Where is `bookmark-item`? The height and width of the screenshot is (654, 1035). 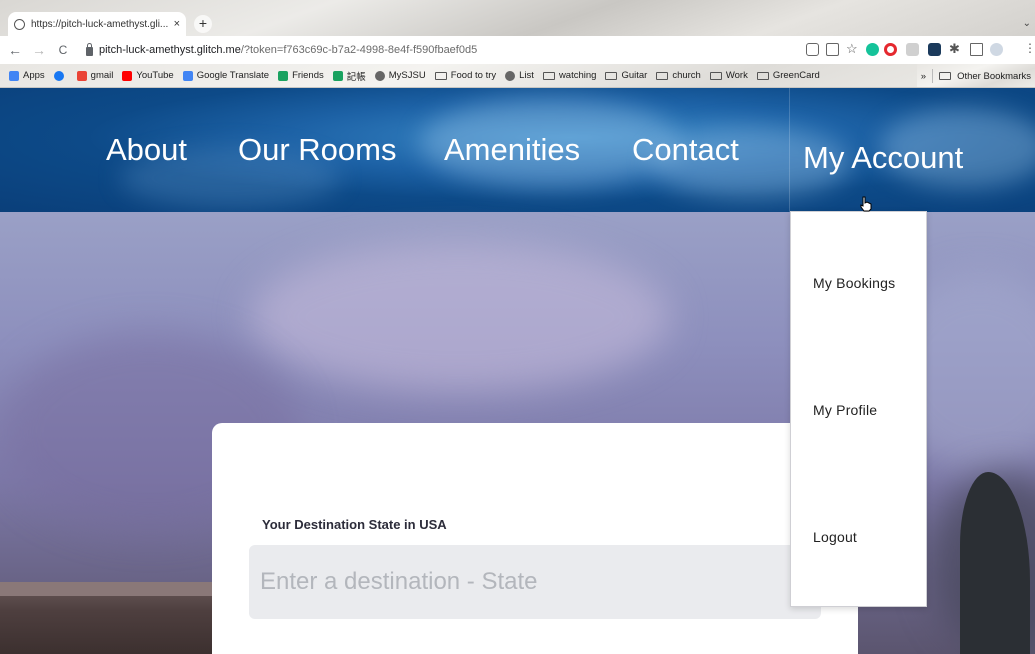
bookmark-item is located at coordinates (60, 75).